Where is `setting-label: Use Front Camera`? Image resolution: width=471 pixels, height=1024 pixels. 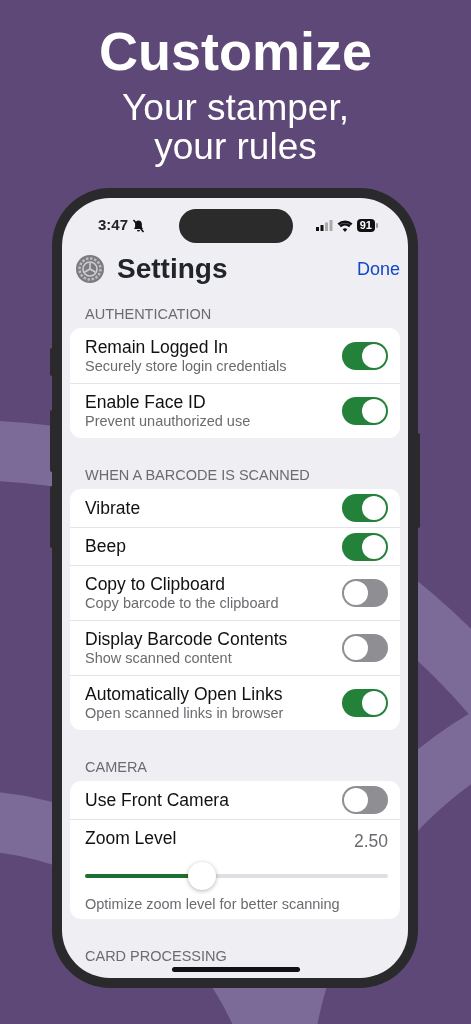
setting-label: Use Front Camera is located at coordinates (157, 800).